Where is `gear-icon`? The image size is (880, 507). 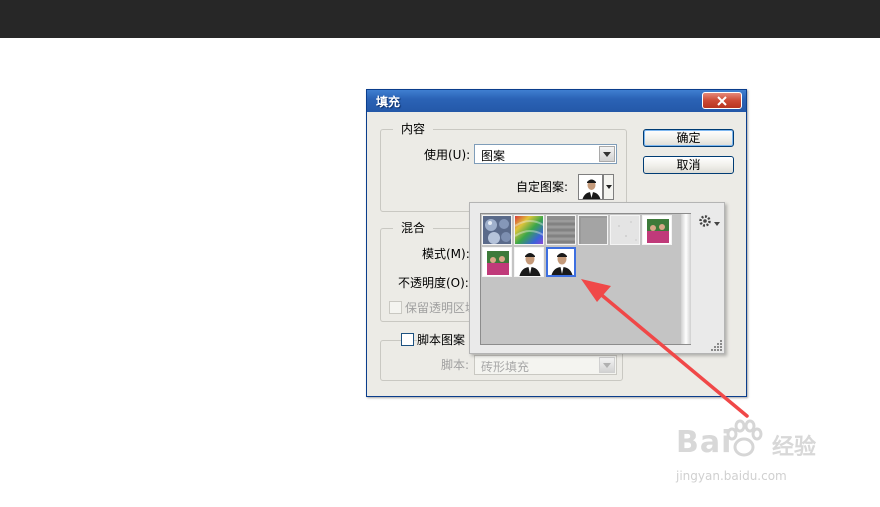
gear-icon is located at coordinates (705, 221).